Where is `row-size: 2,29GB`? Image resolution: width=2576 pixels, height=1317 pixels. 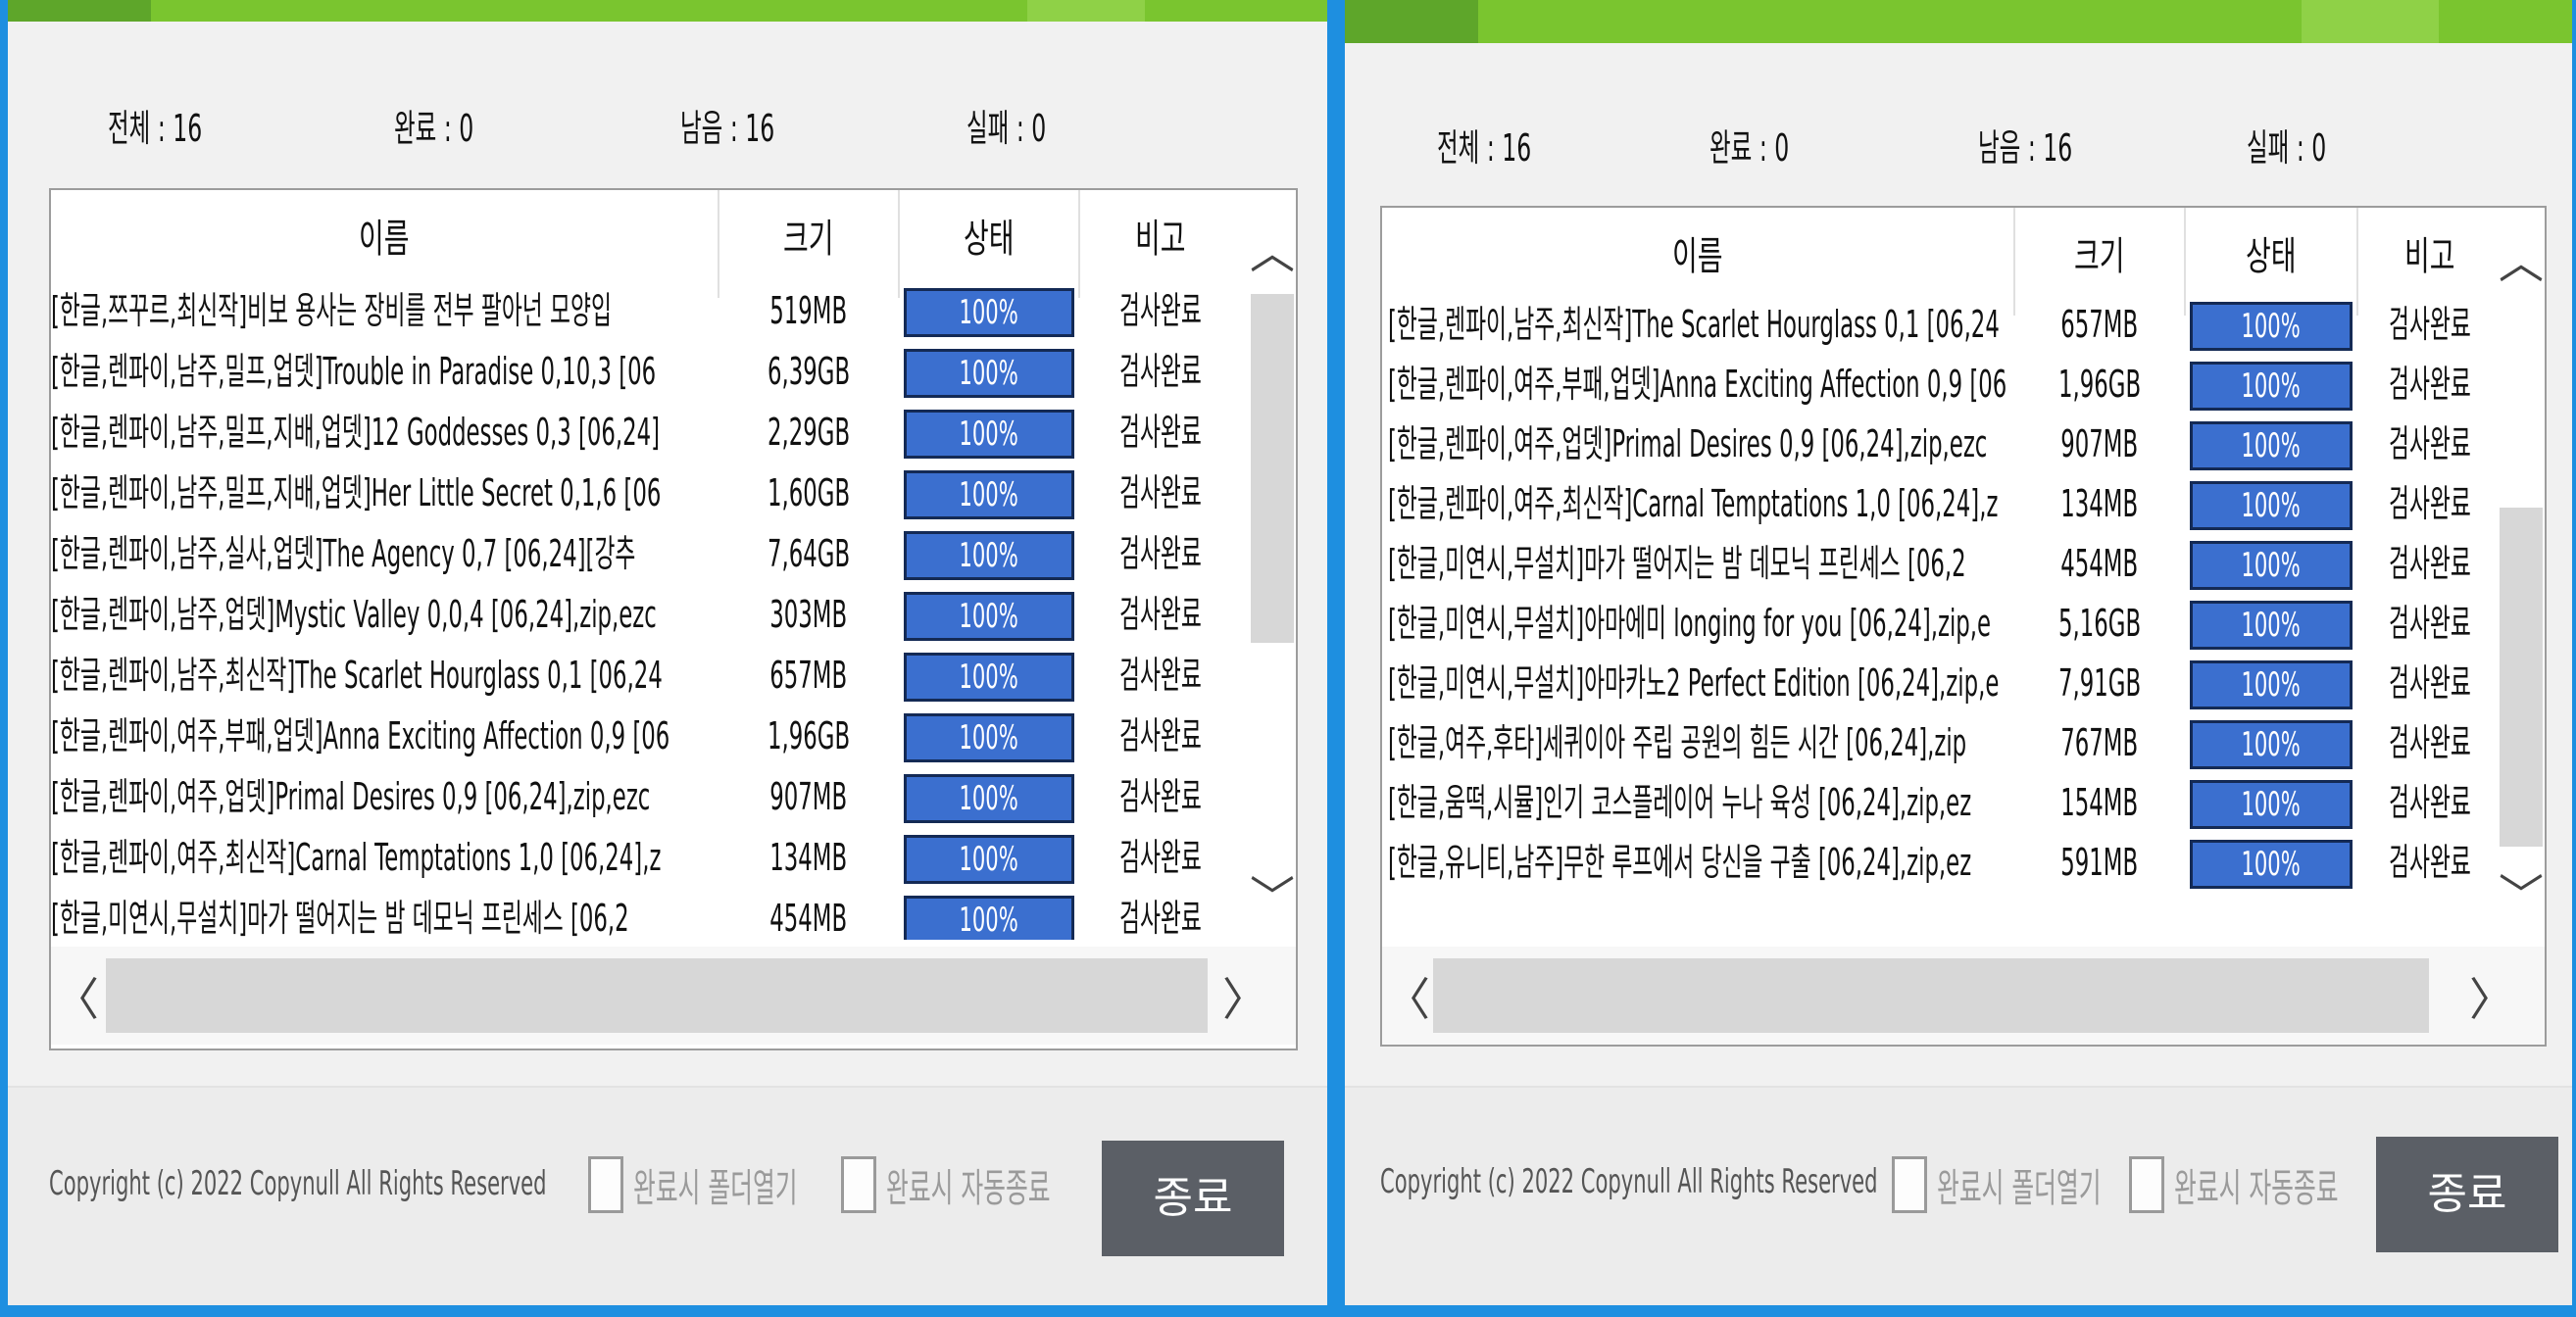 row-size: 2,29GB is located at coordinates (809, 433).